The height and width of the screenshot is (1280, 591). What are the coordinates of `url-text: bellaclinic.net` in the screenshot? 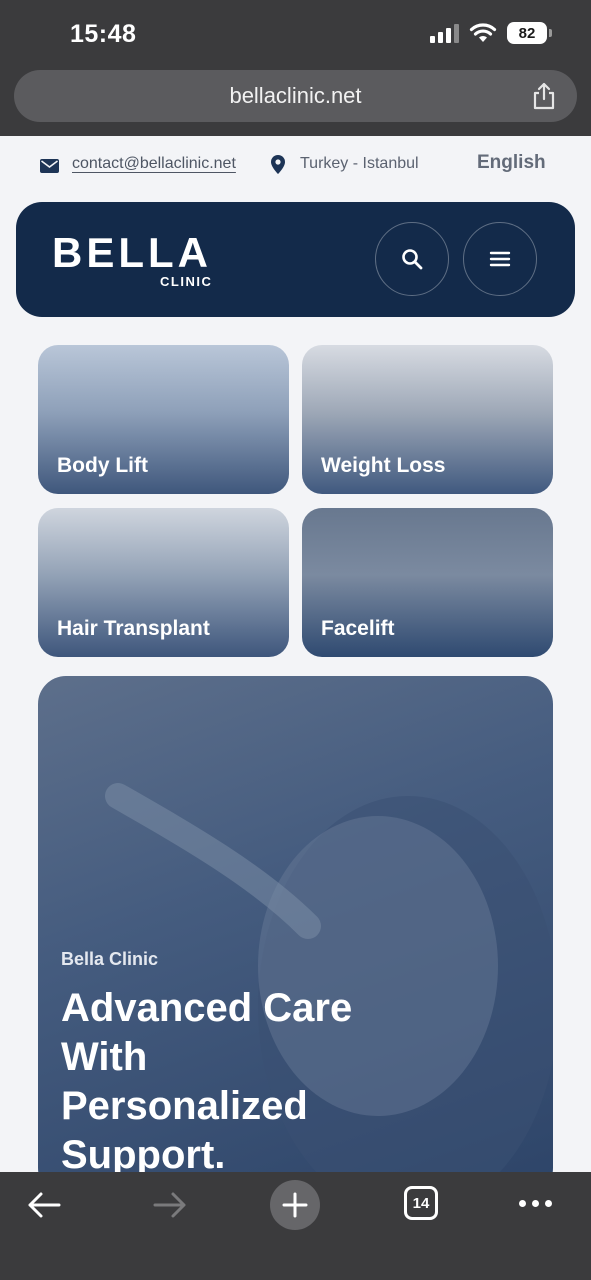 It's located at (295, 95).